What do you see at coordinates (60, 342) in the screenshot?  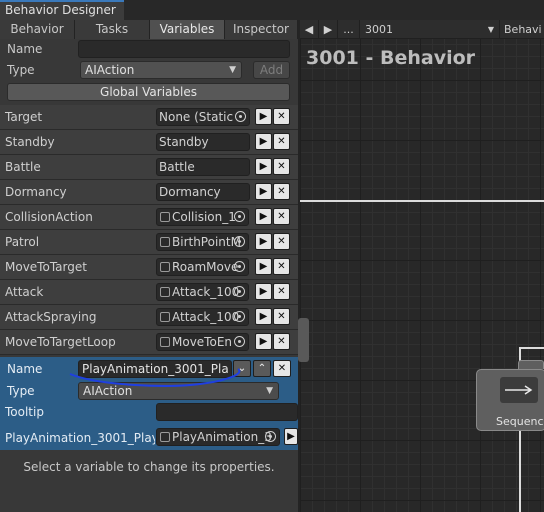 I see `variable-name: MoveToTargetLoop` at bounding box center [60, 342].